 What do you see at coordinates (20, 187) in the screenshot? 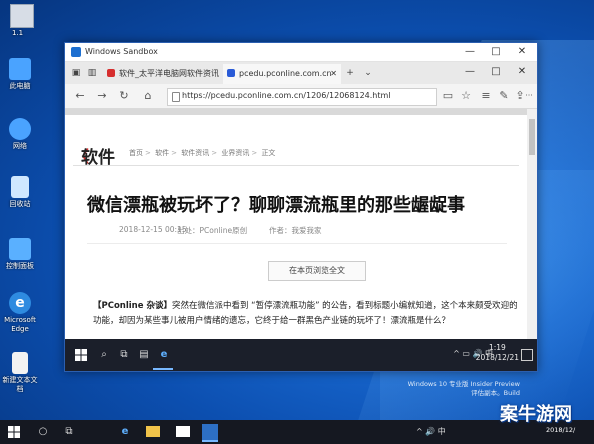
I see `recycle-bin-icon` at bounding box center [20, 187].